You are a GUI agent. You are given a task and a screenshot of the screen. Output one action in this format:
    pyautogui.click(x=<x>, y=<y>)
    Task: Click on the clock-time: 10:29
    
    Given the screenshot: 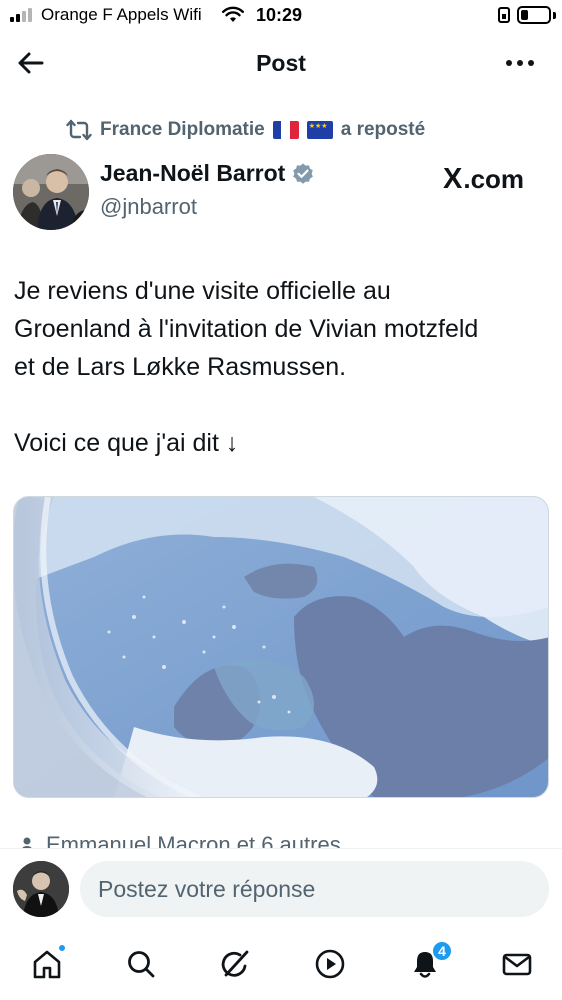 What is the action you would take?
    pyautogui.click(x=279, y=15)
    